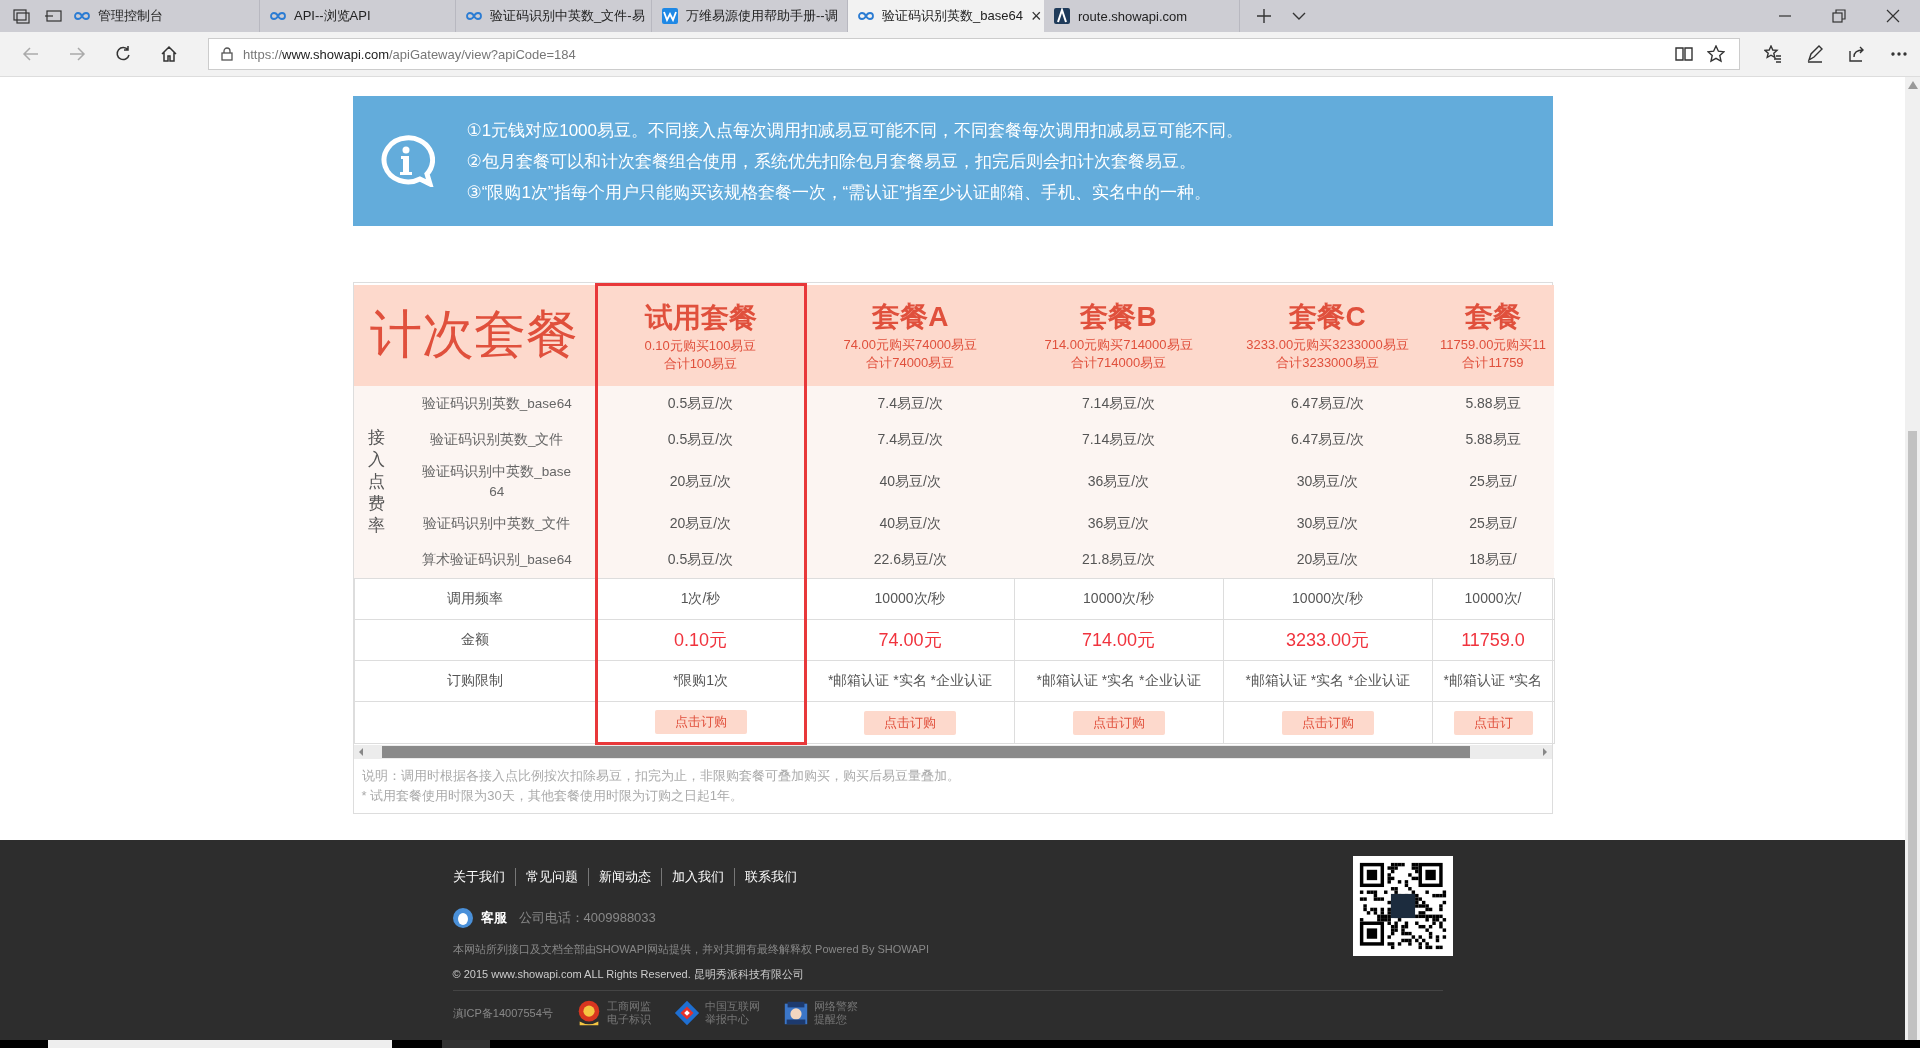 This screenshot has width=1920, height=1048. What do you see at coordinates (496, 560) in the screenshot?
I see `endpoint-name: 算术验证码识别_base64` at bounding box center [496, 560].